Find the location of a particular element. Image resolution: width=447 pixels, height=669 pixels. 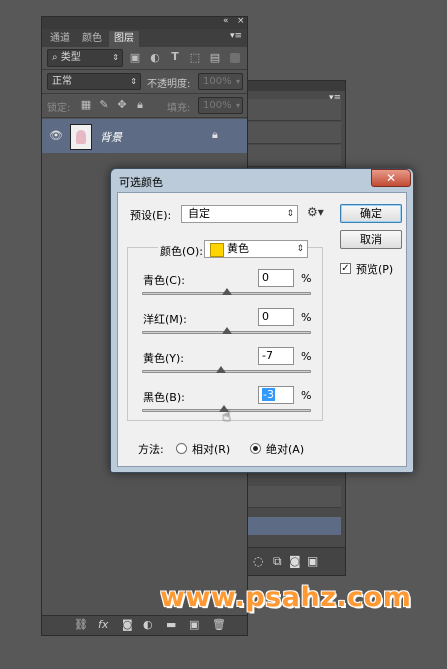

yellow-slider-track is located at coordinates (226, 371).